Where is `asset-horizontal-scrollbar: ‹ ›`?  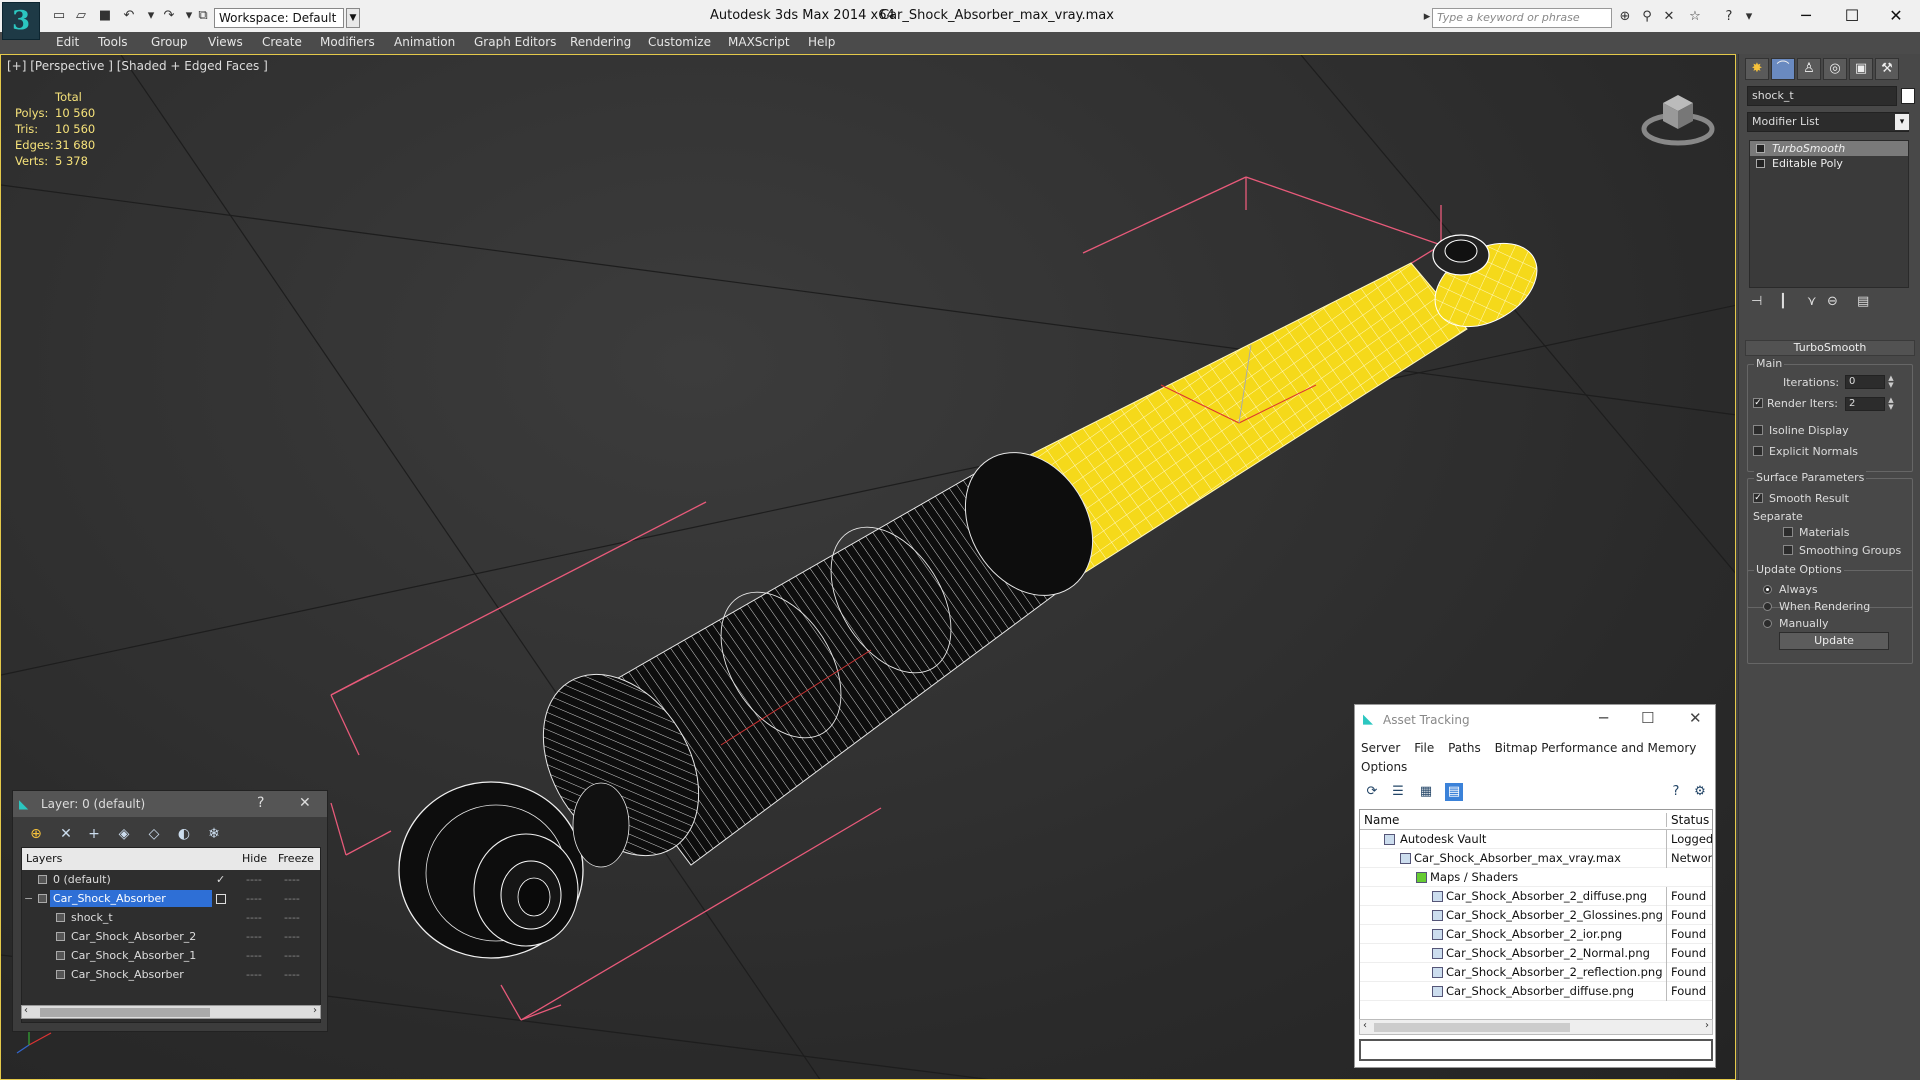 asset-horizontal-scrollbar: ‹ › is located at coordinates (1536, 1027).